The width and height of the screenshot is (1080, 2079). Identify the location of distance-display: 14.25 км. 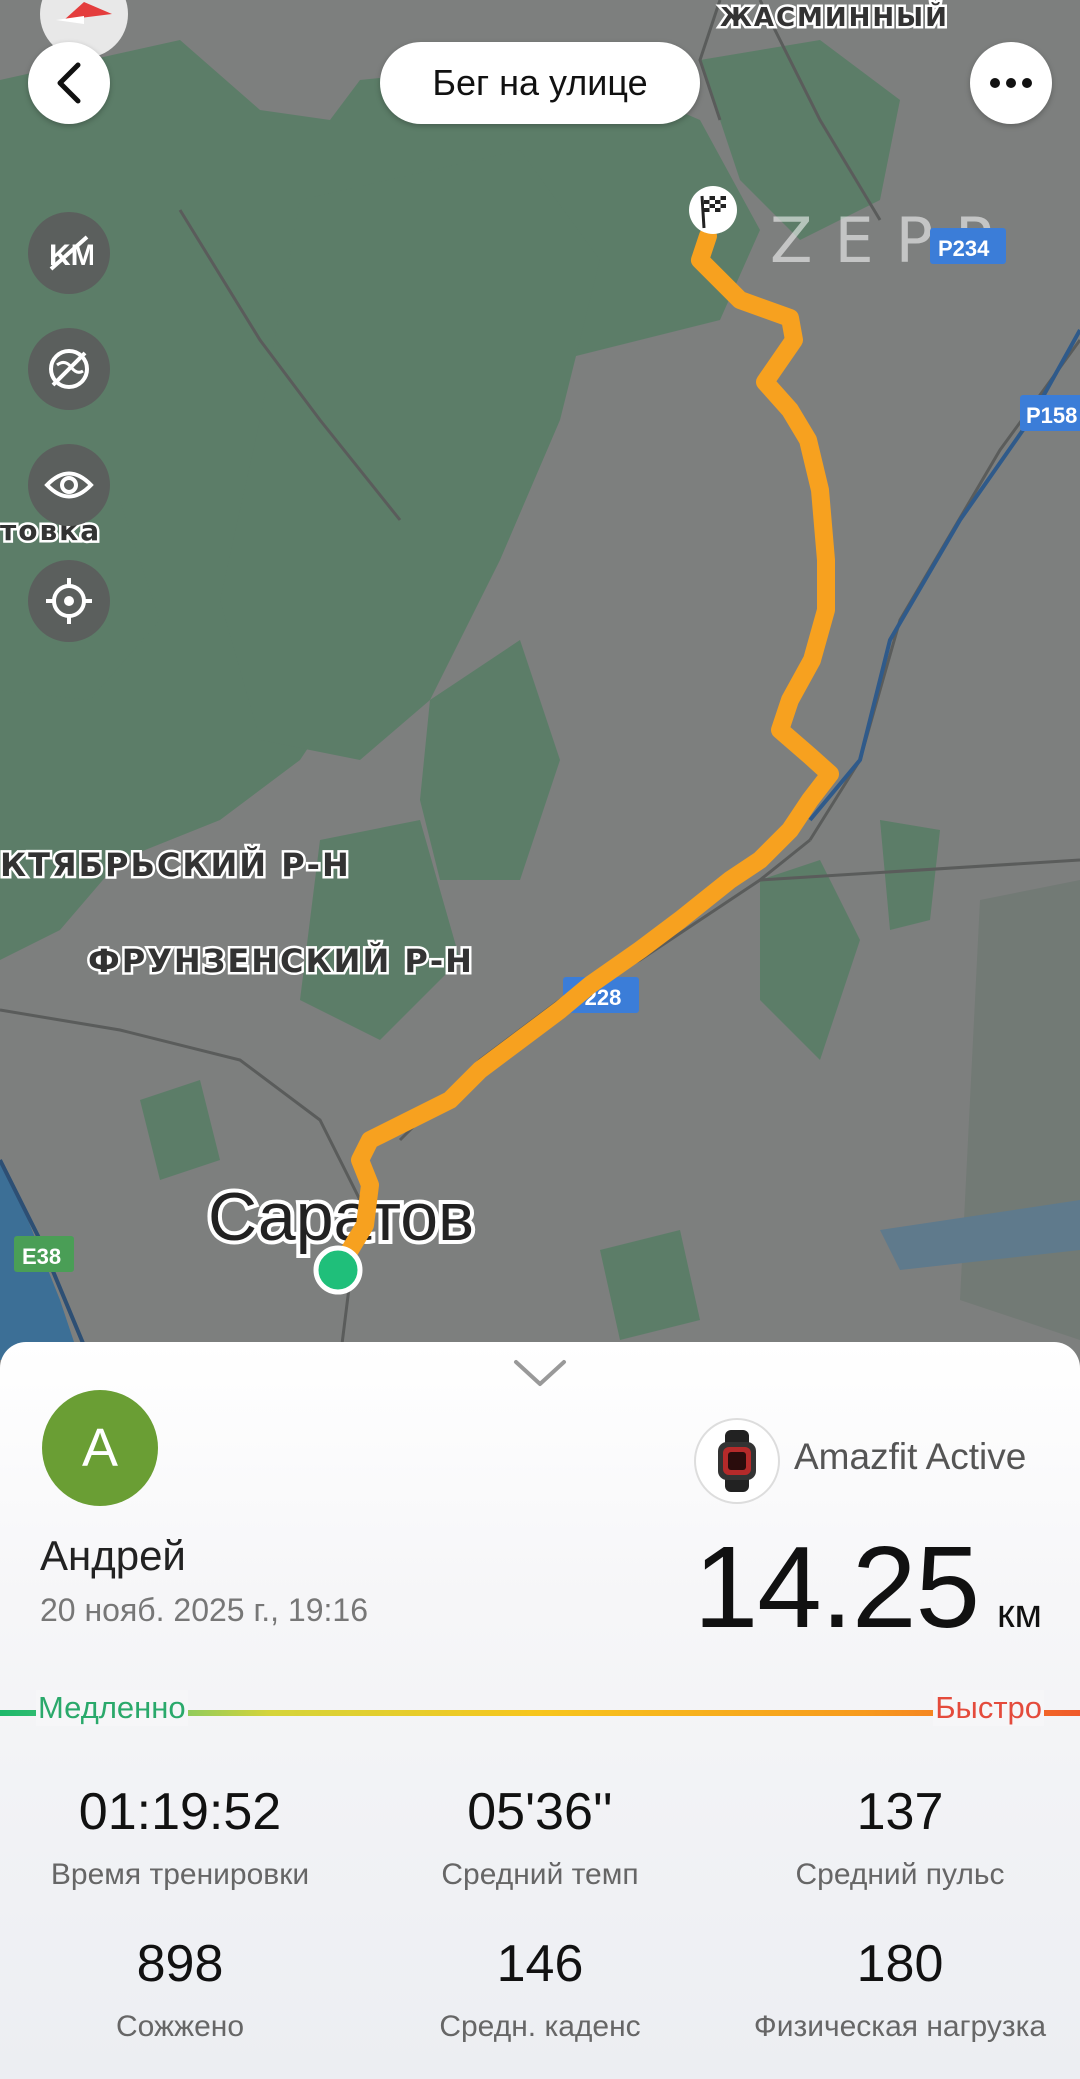
(868, 1587).